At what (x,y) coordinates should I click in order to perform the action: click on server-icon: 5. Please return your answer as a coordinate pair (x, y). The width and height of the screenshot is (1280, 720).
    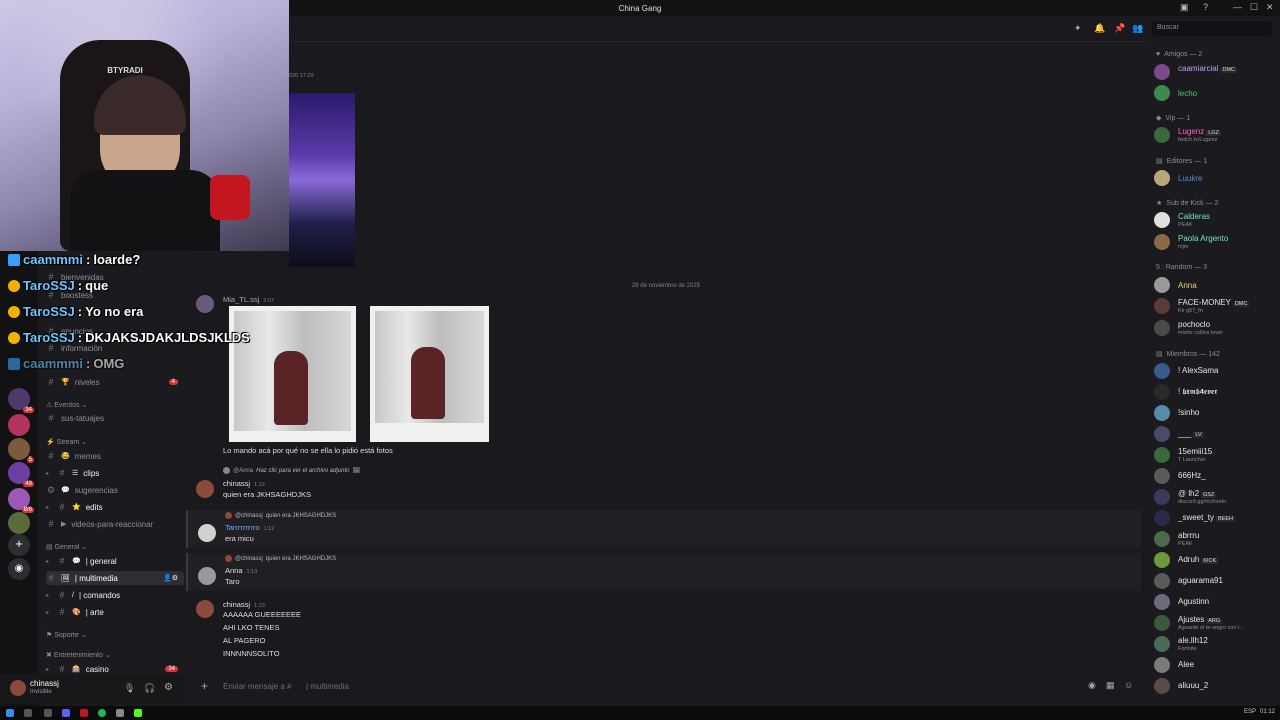
    Looking at the image, I should click on (21, 450).